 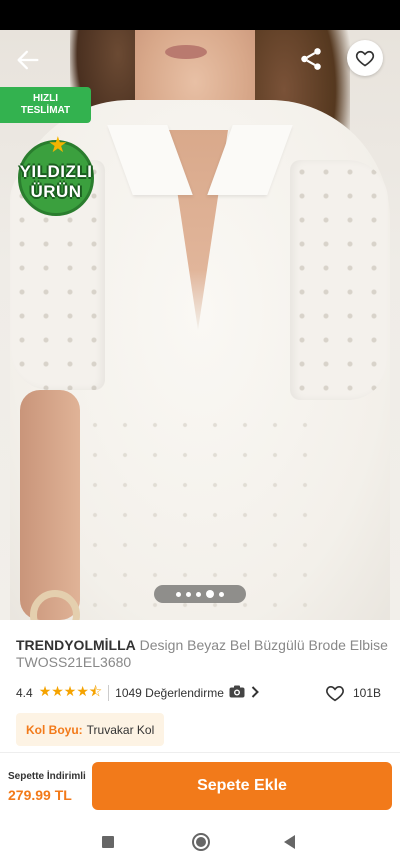 I want to click on favorite-button, so click(x=365, y=58).